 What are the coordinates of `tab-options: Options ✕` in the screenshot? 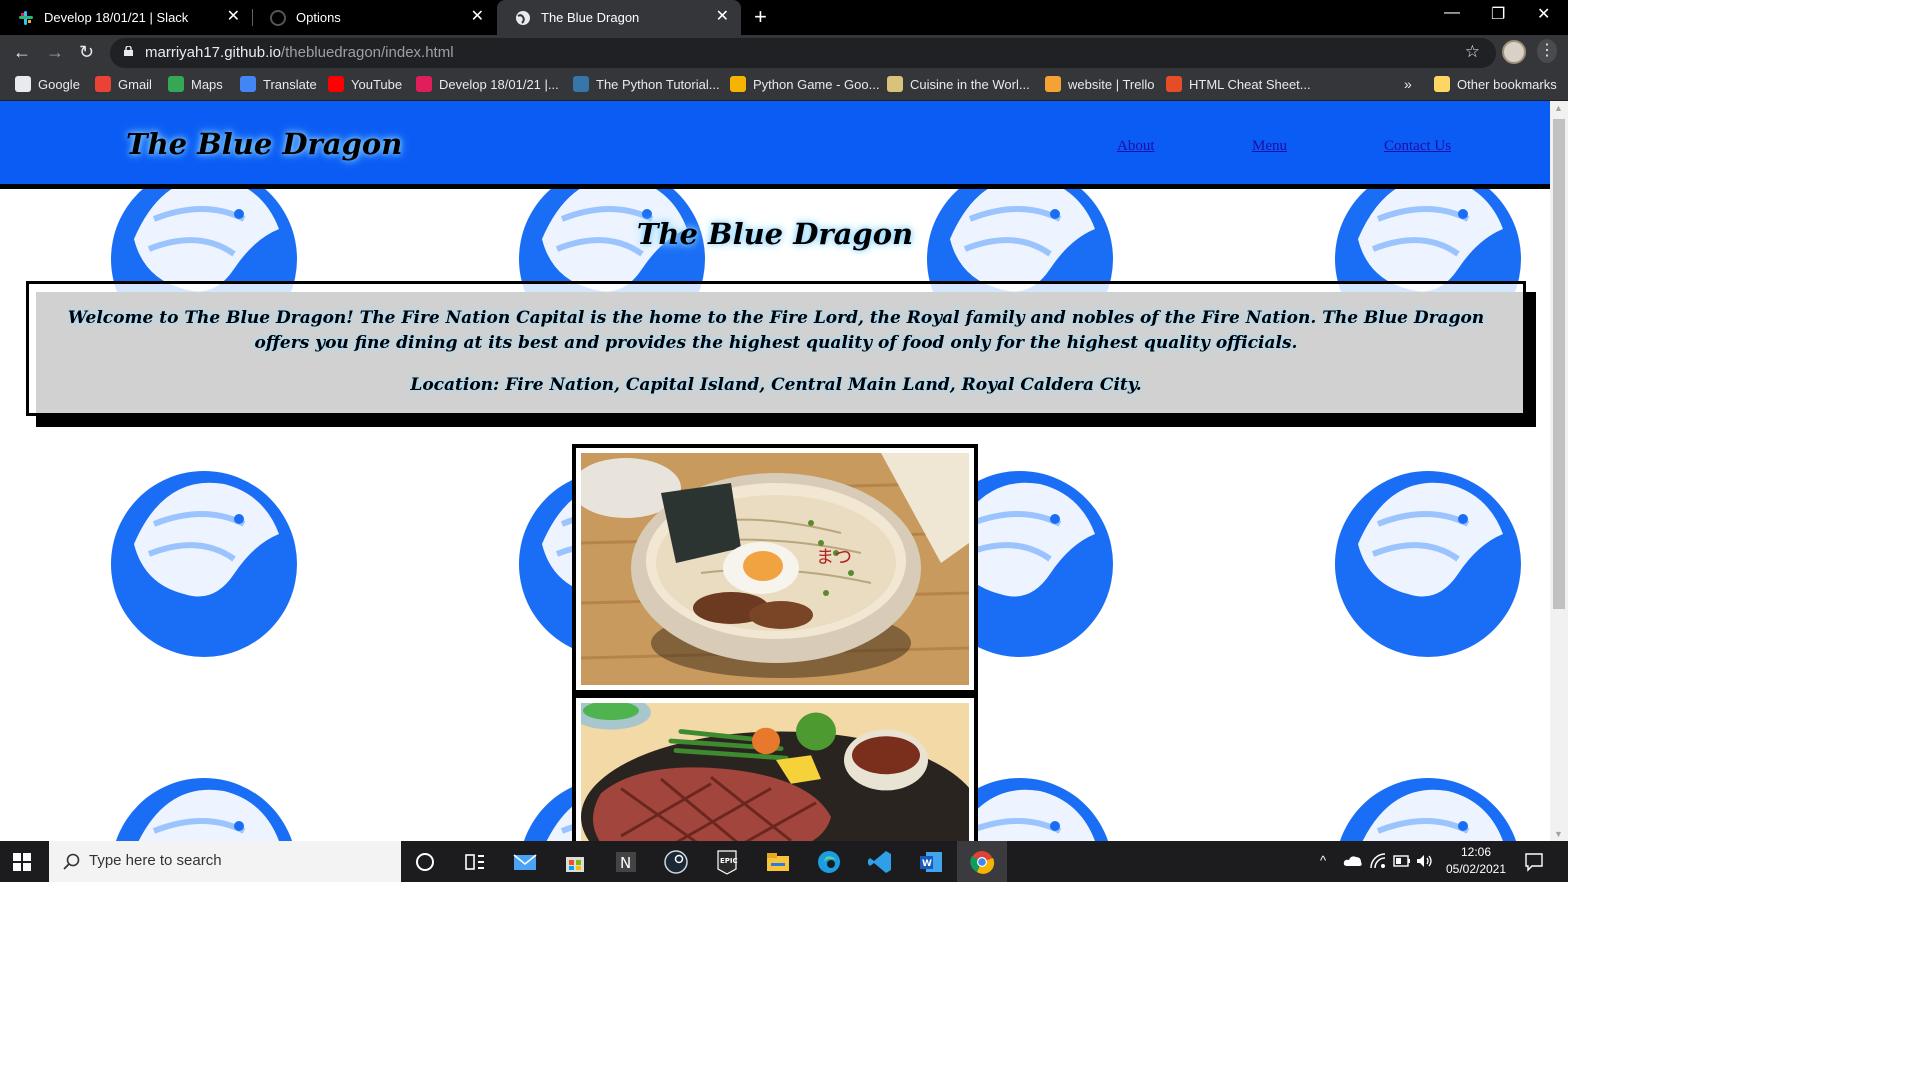 It's located at (374, 17).